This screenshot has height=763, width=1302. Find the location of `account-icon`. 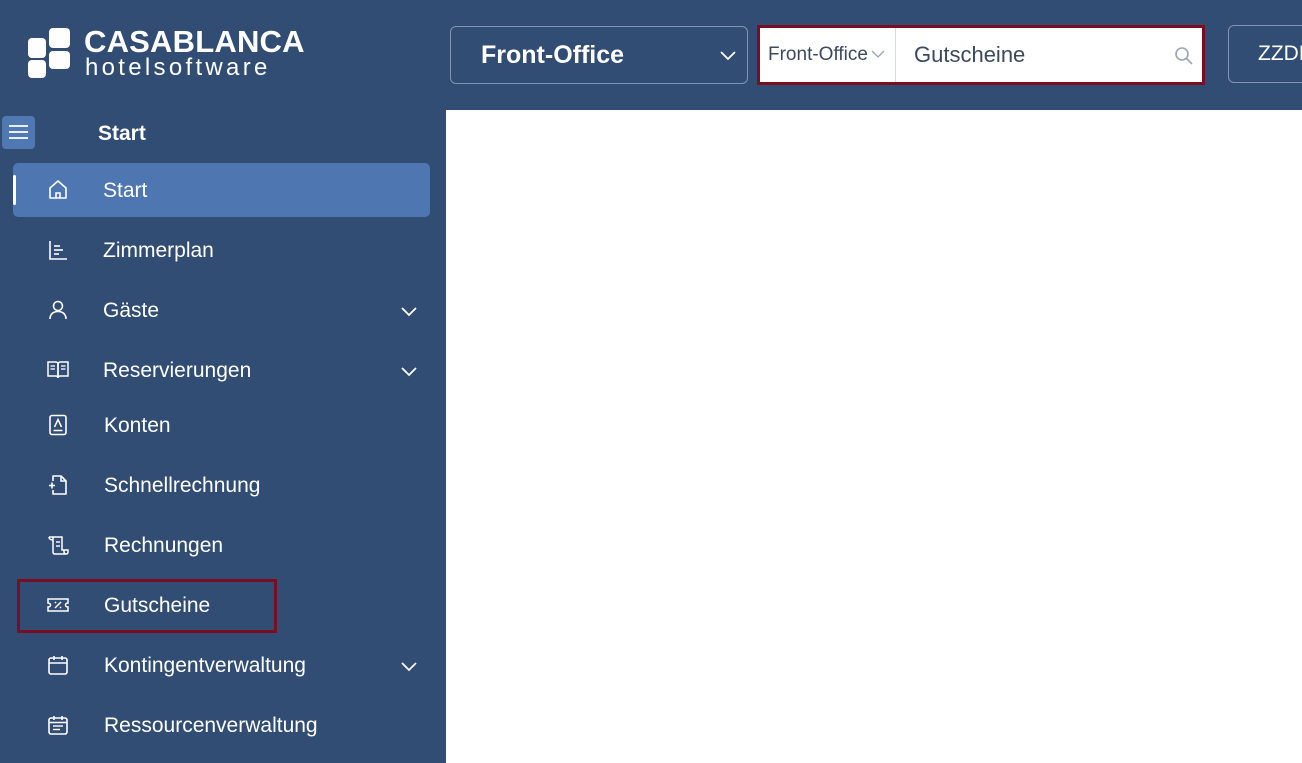

account-icon is located at coordinates (58, 425).